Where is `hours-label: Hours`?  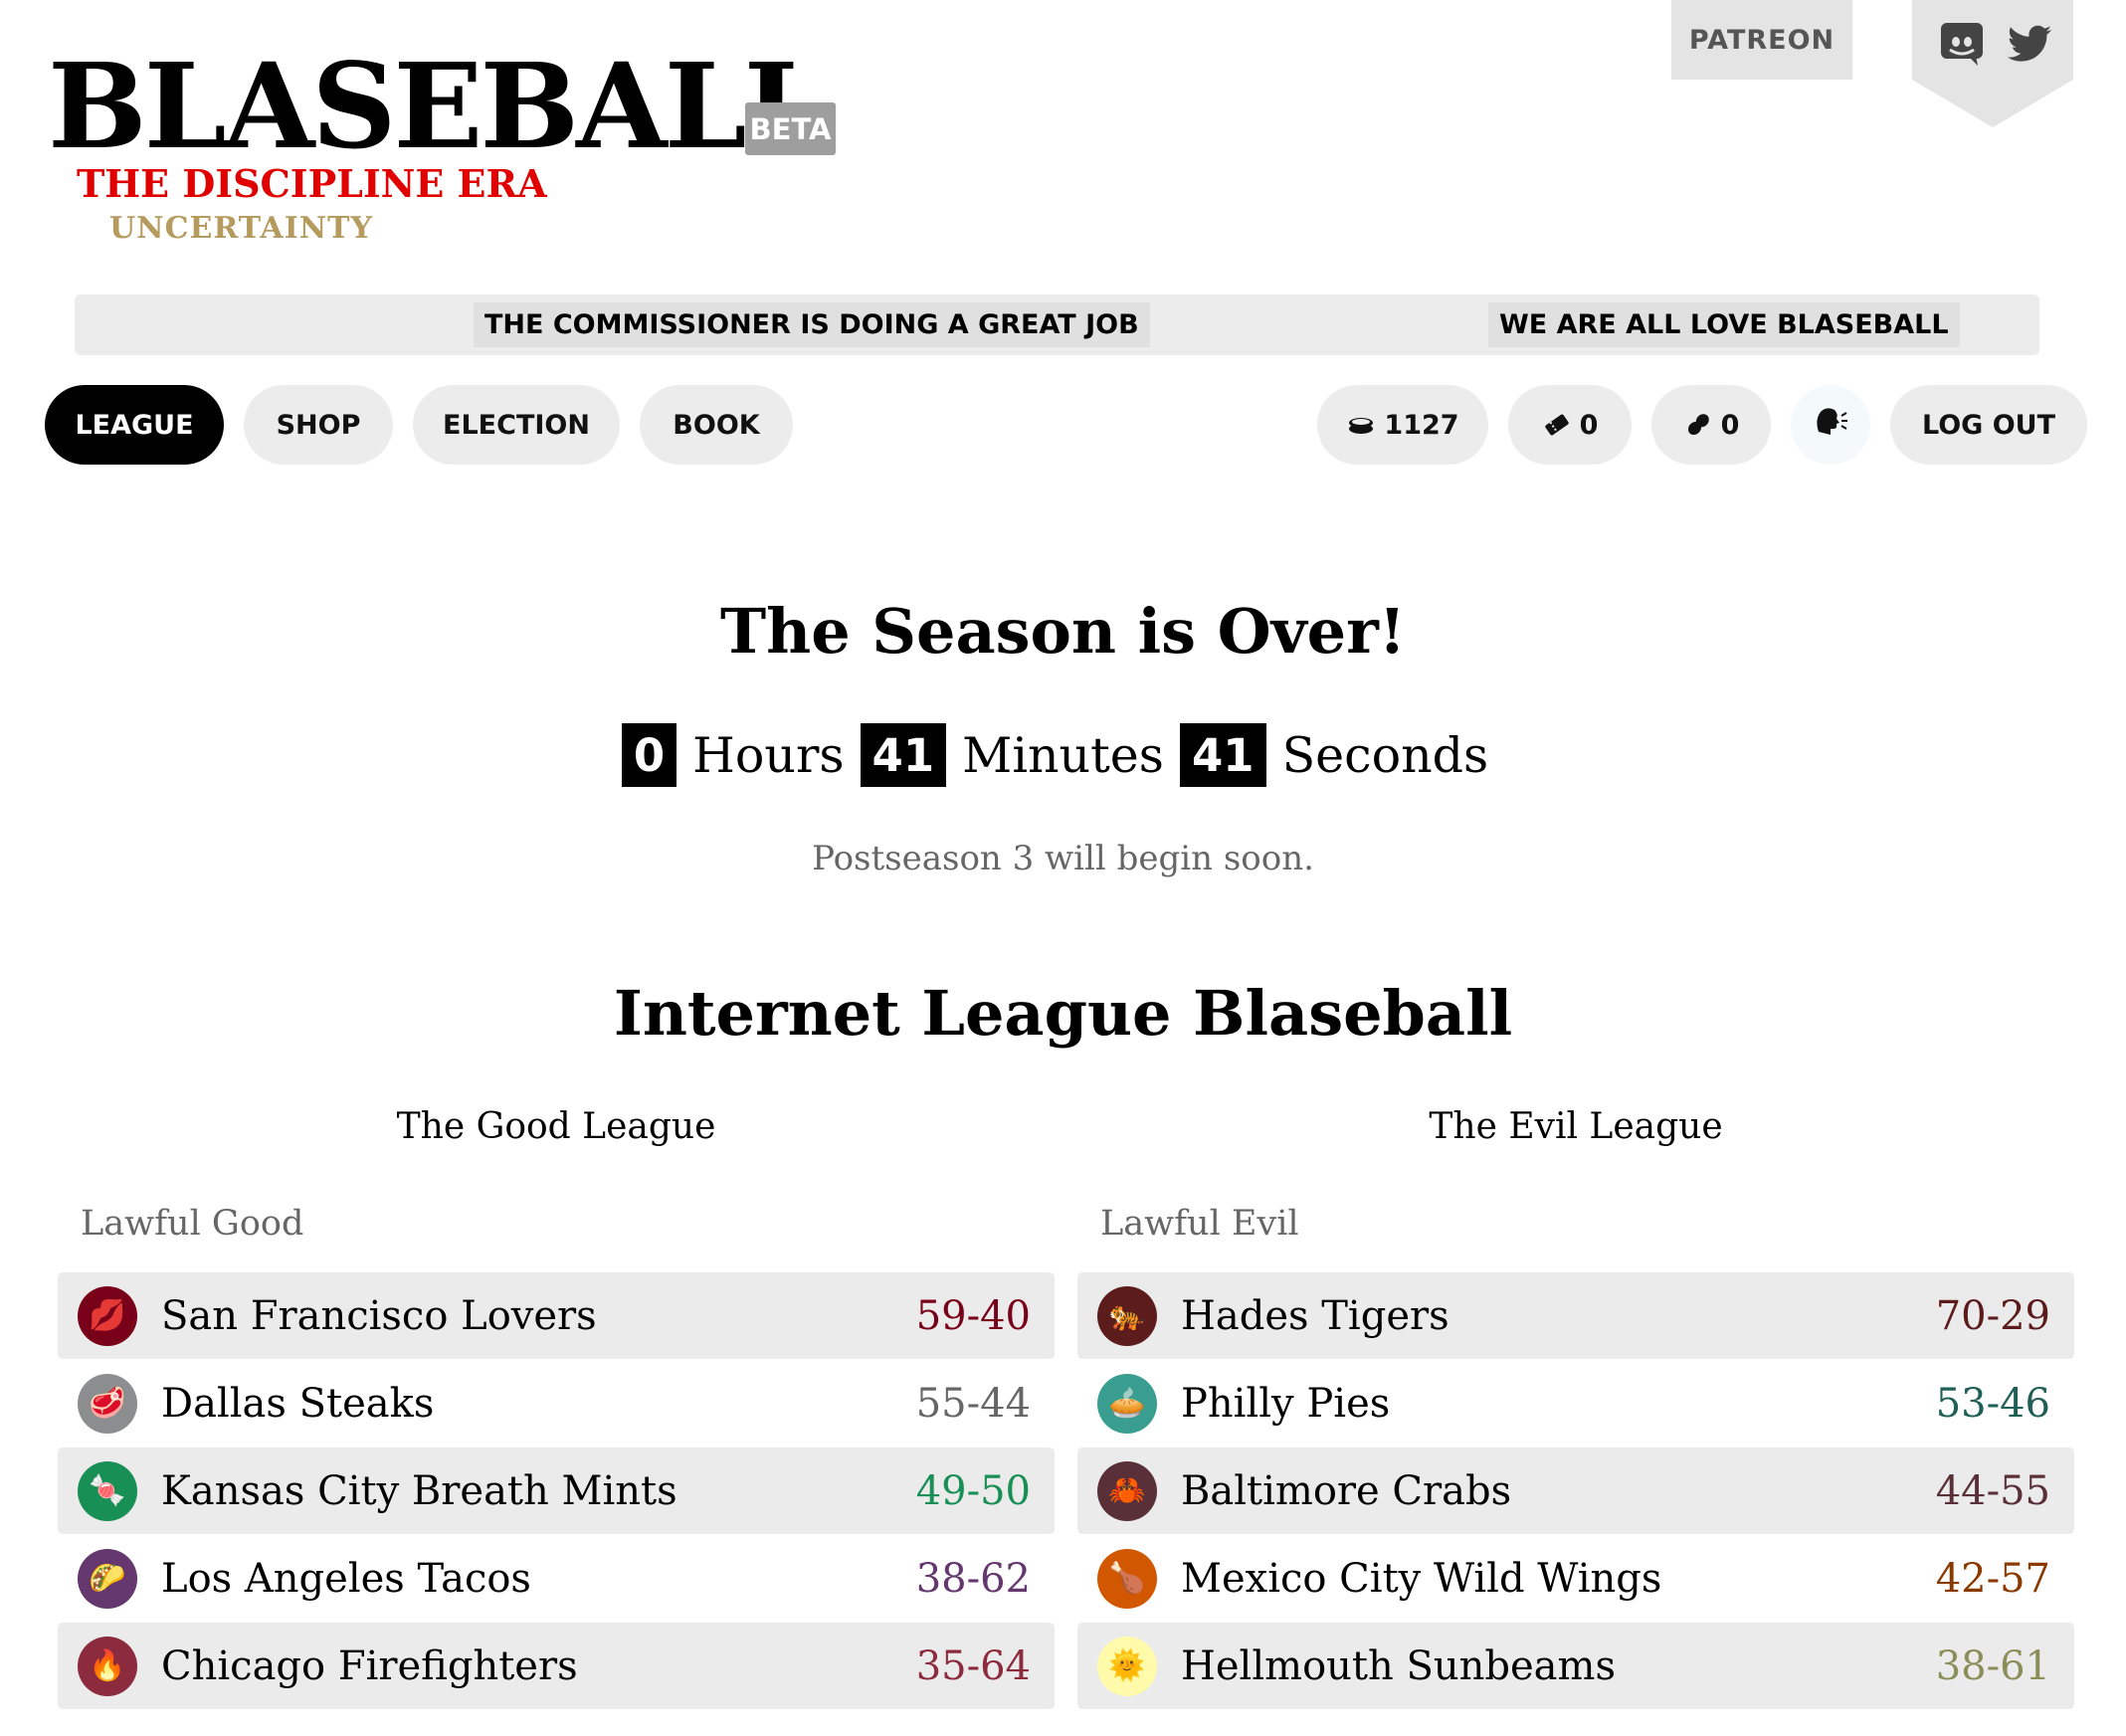
hours-label: Hours is located at coordinates (768, 755).